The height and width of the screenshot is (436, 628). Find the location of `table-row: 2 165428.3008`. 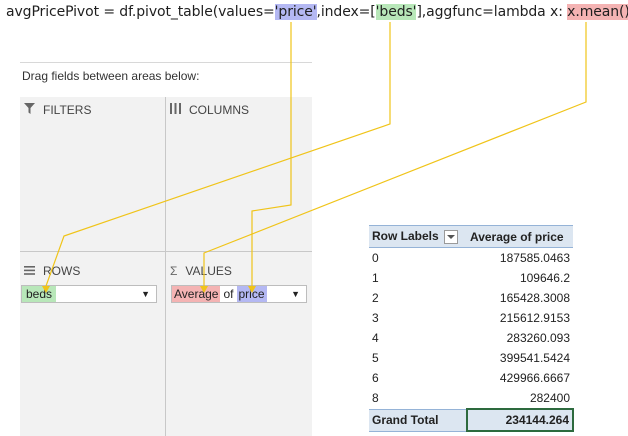

table-row: 2 165428.3008 is located at coordinates (471, 298).